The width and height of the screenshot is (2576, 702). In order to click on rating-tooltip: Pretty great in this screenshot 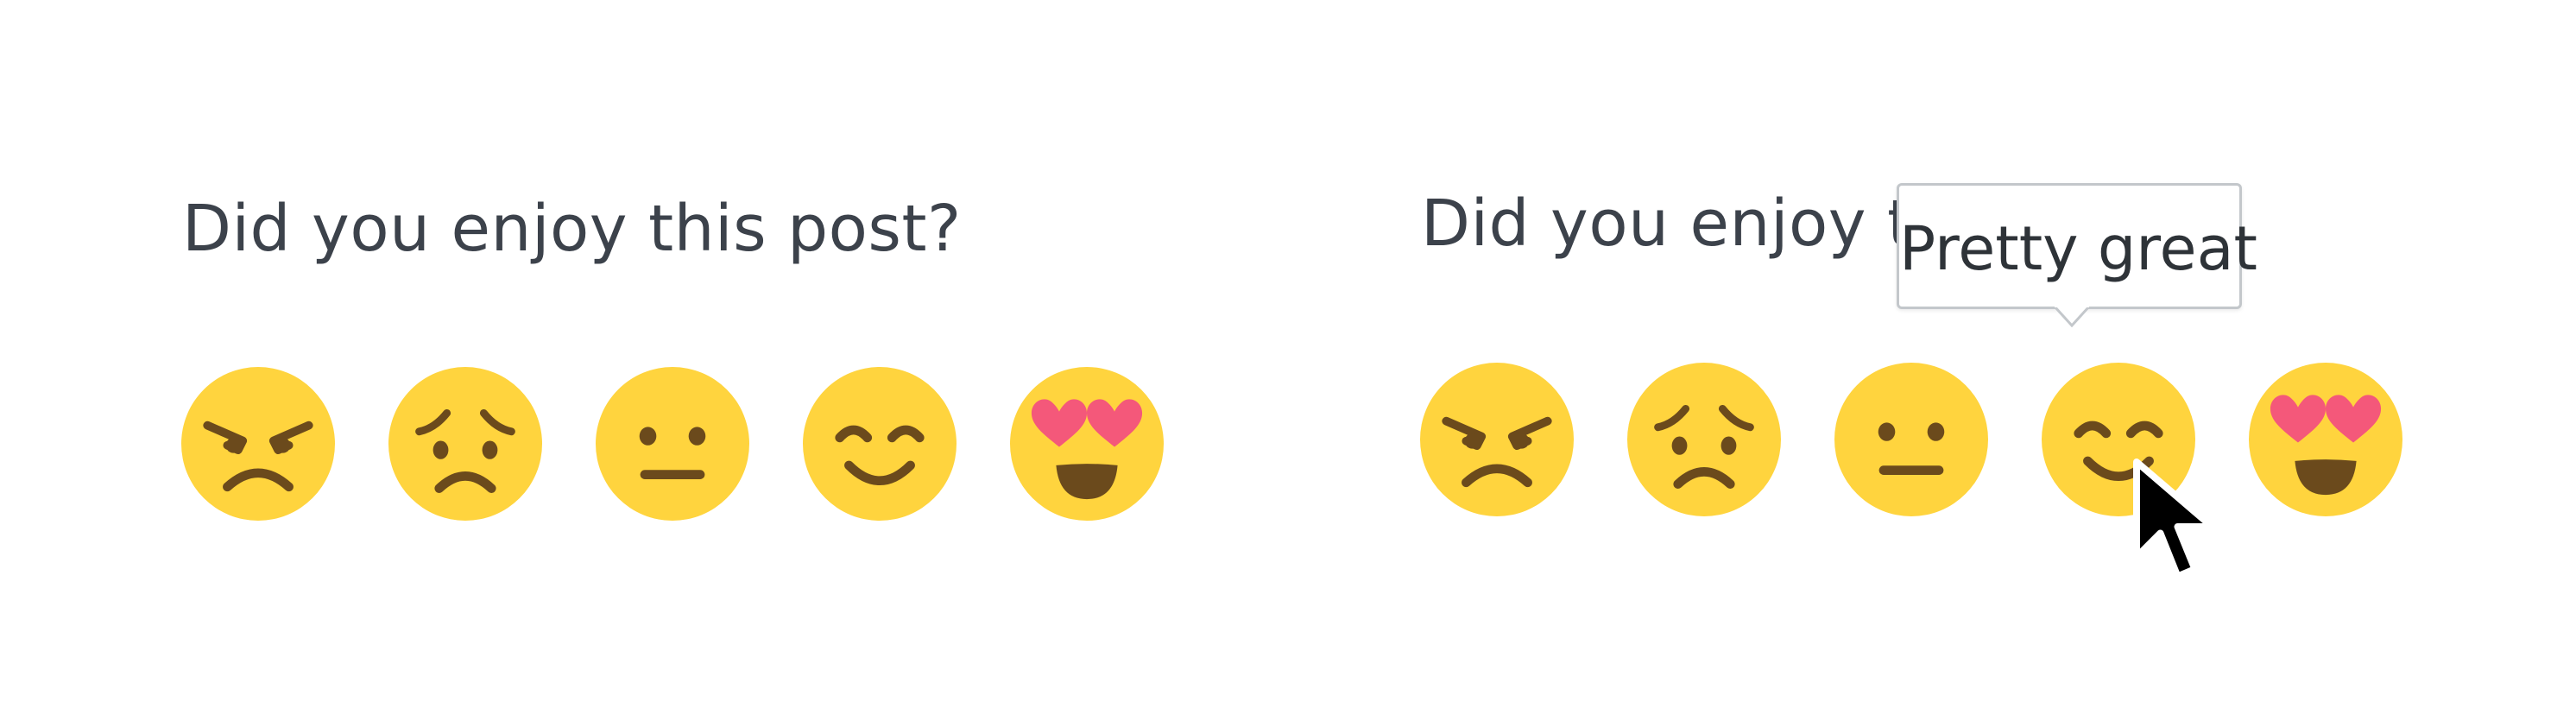, I will do `click(2077, 255)`.